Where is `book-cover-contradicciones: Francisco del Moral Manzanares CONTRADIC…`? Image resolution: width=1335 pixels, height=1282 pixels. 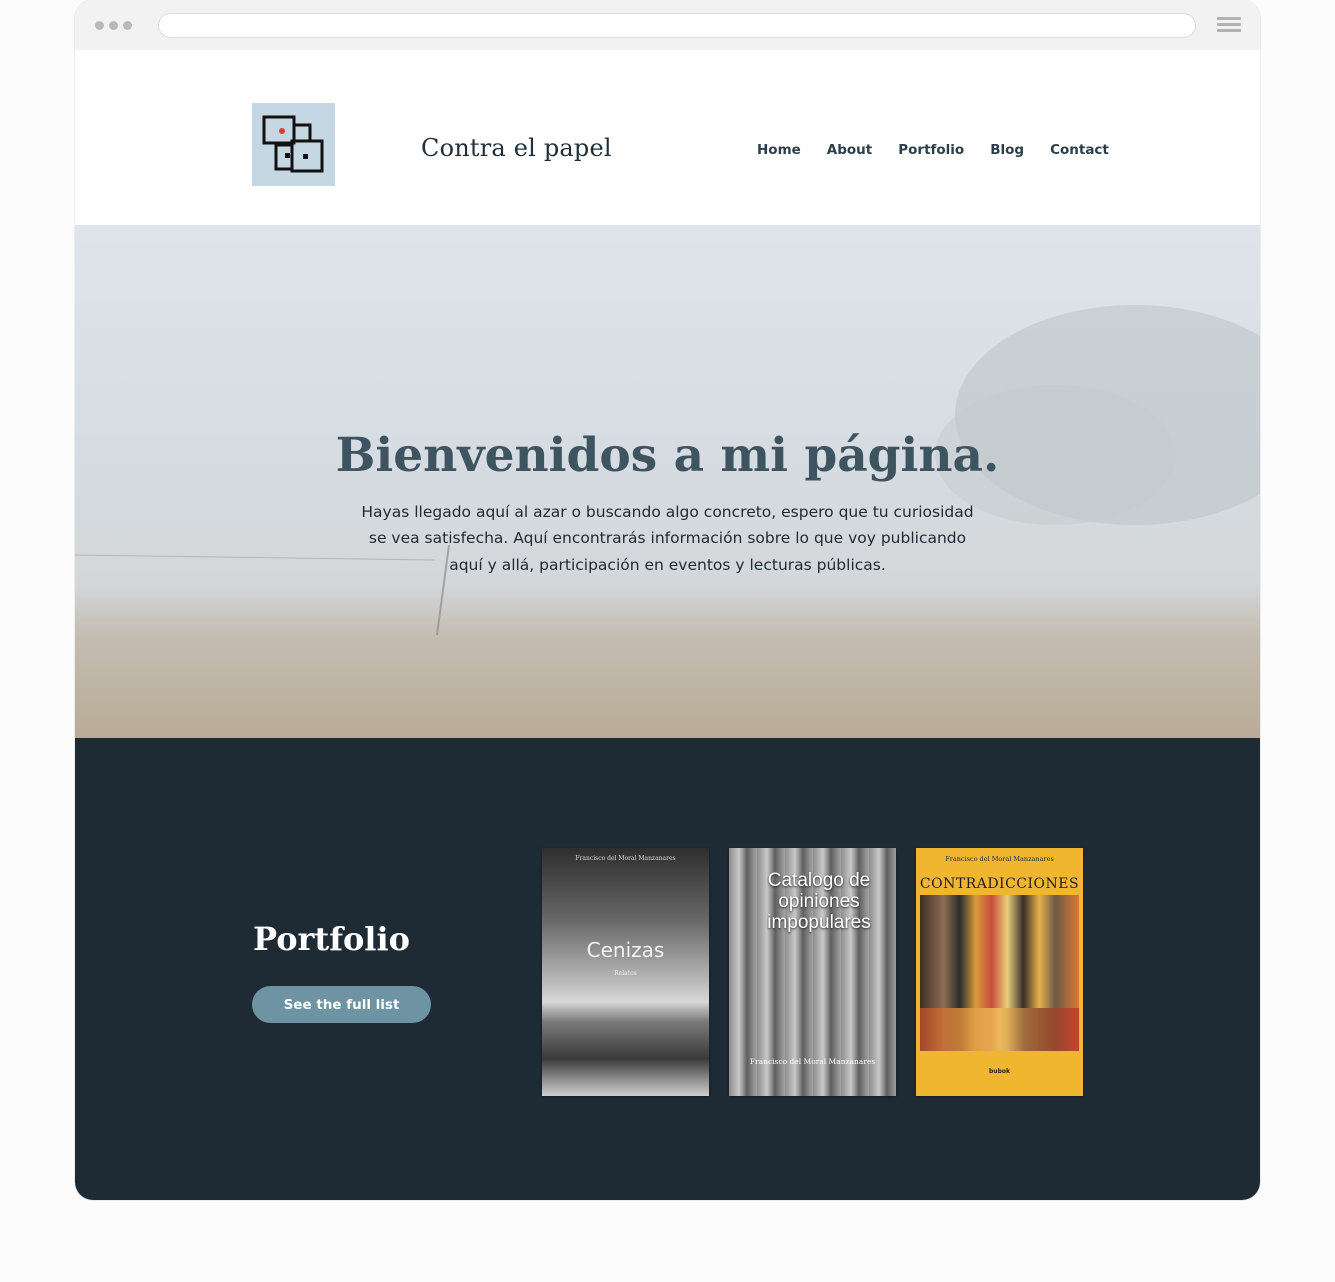 book-cover-contradicciones: Francisco del Moral Manzanares CONTRADIC… is located at coordinates (999, 972).